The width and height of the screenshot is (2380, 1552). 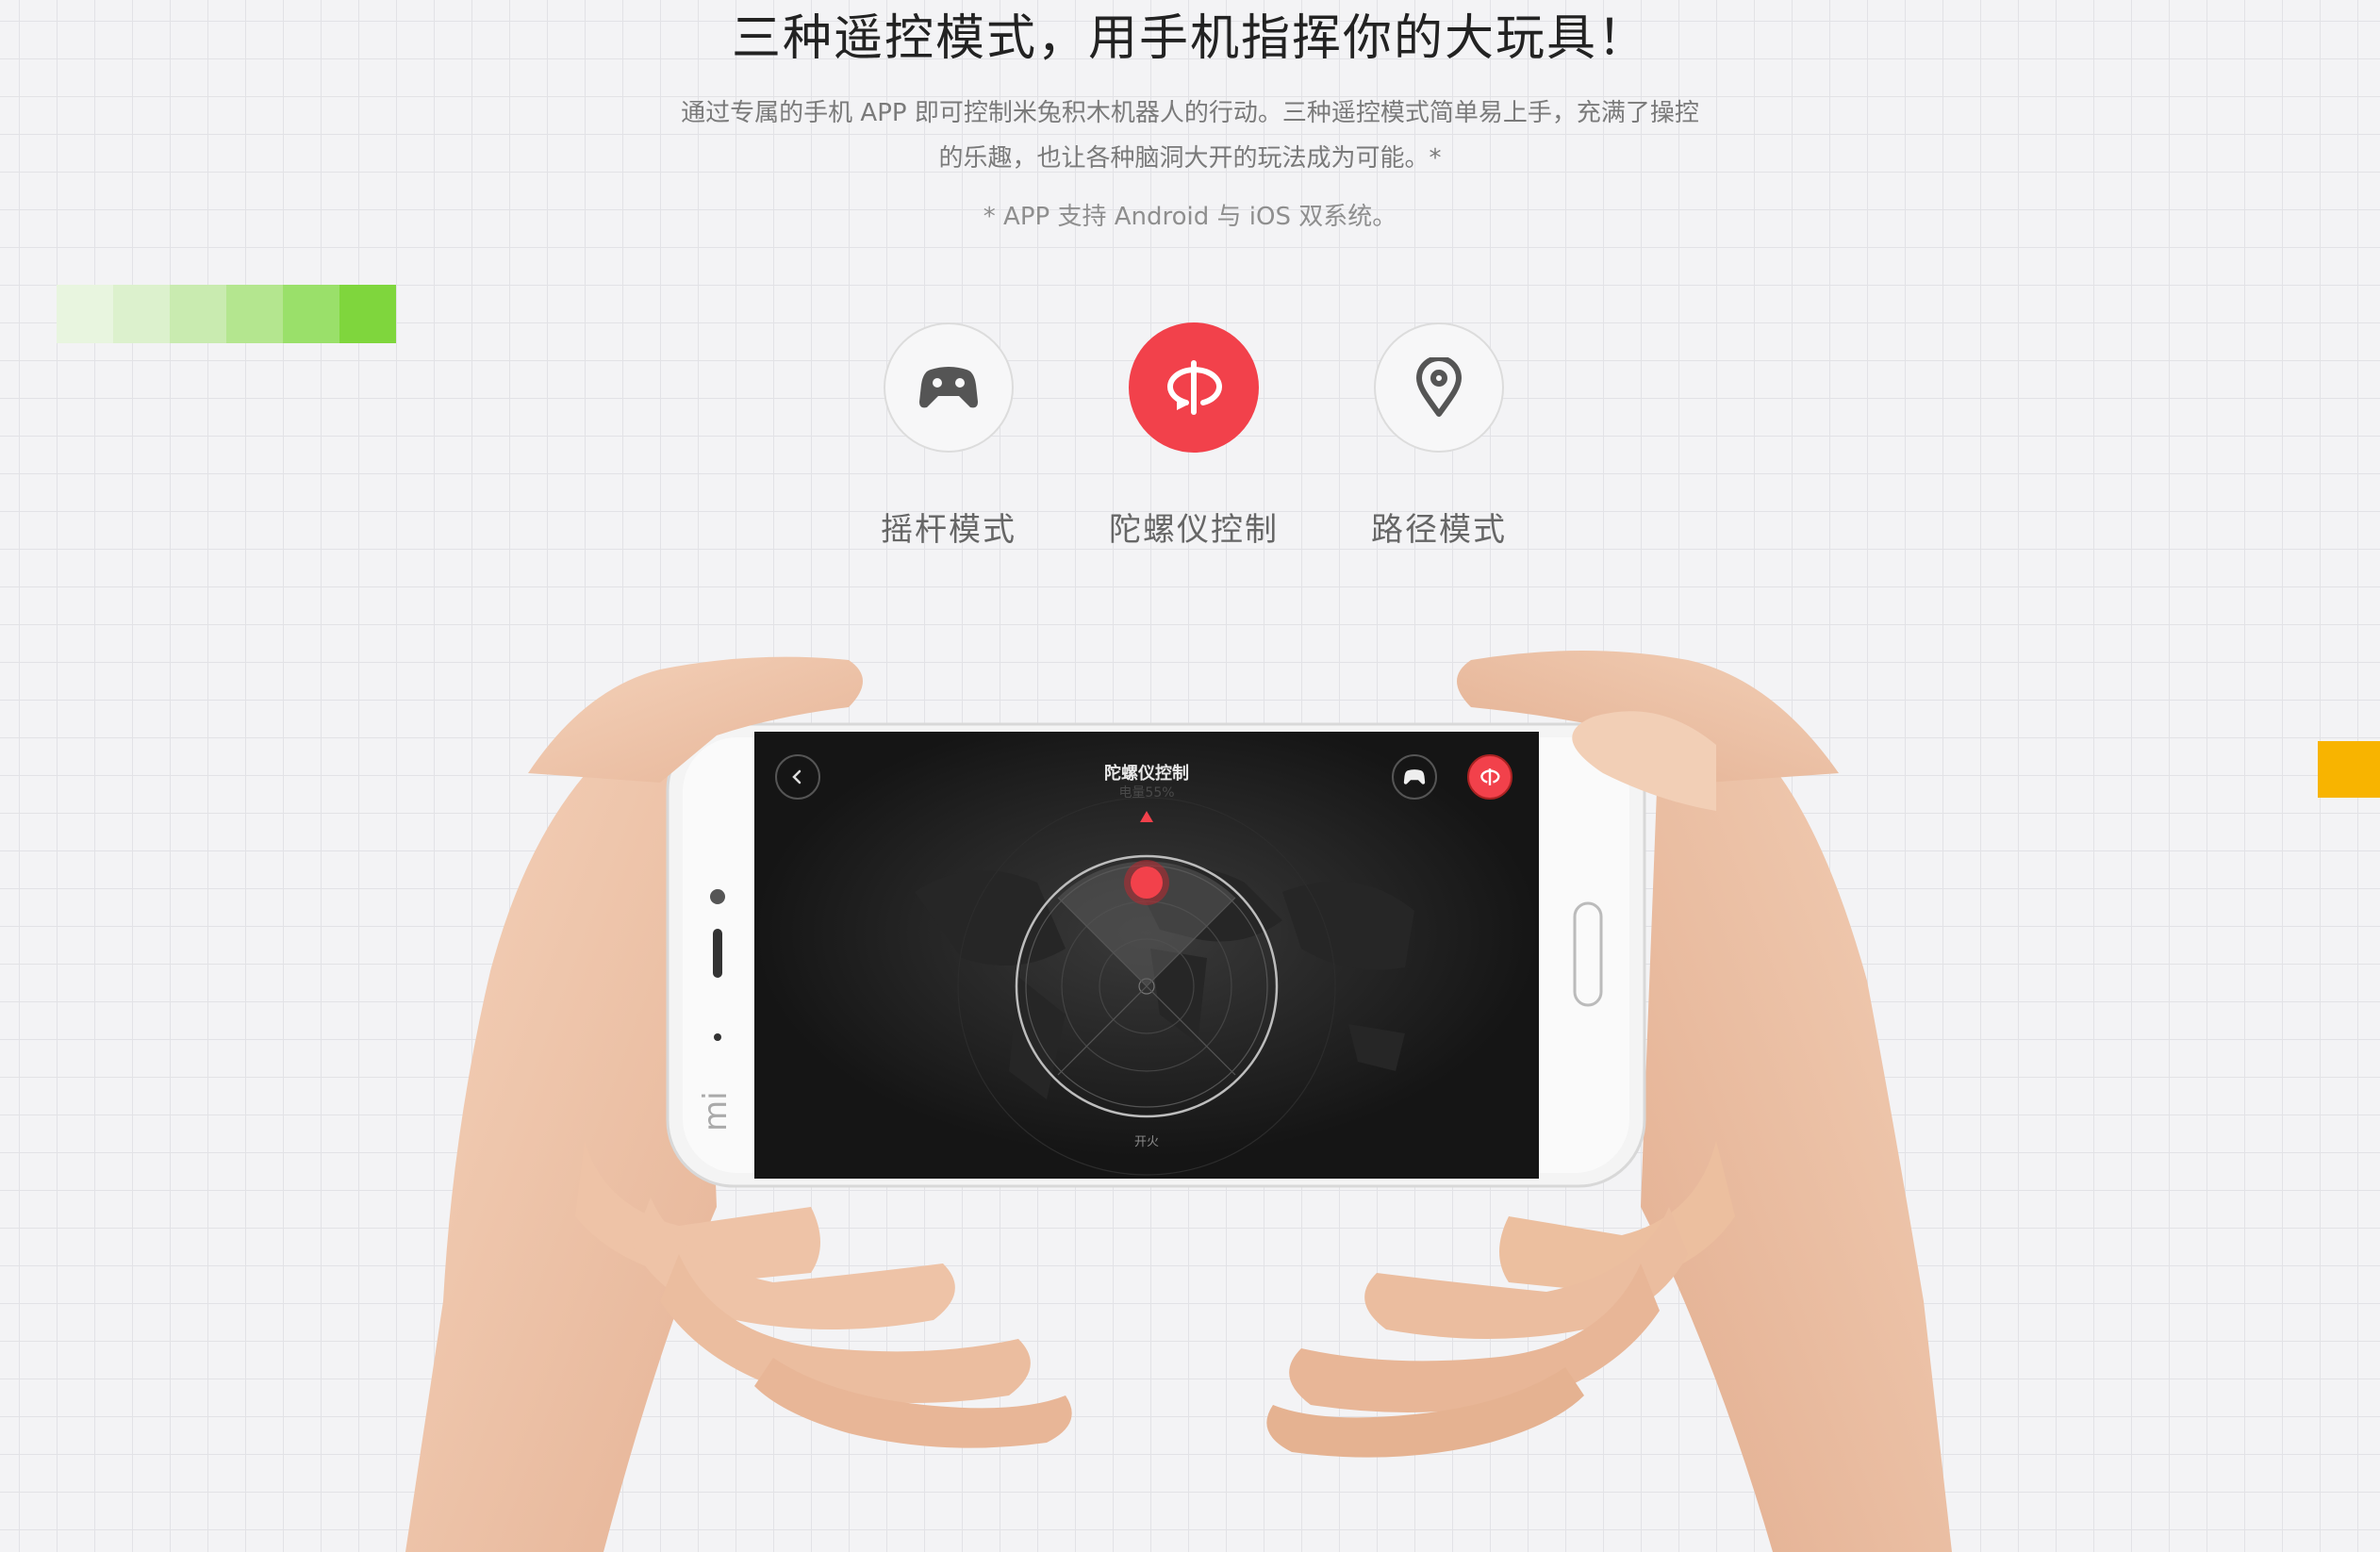 I want to click on mode-joystick-label: 摇杆模式, so click(x=948, y=530).